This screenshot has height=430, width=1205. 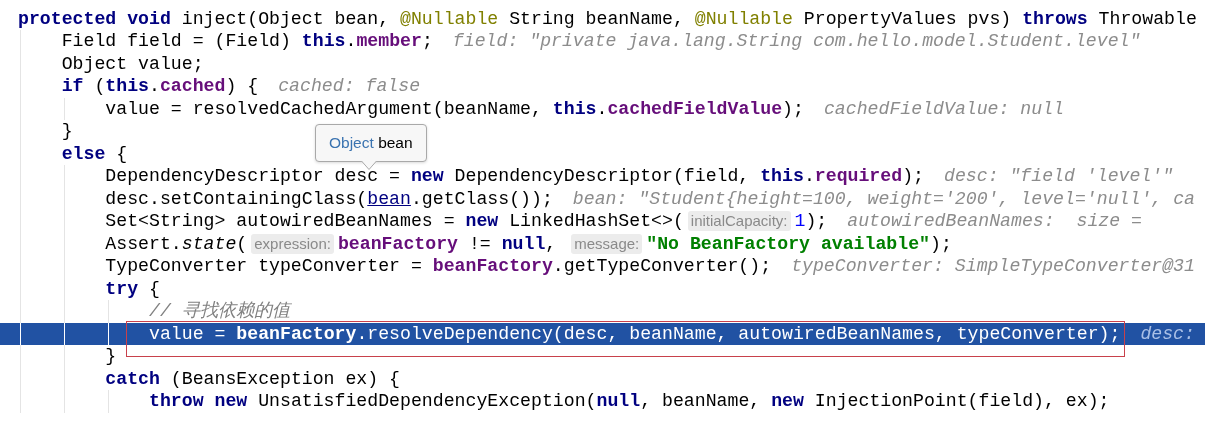 What do you see at coordinates (607, 243) in the screenshot?
I see `parameter-hint: message:` at bounding box center [607, 243].